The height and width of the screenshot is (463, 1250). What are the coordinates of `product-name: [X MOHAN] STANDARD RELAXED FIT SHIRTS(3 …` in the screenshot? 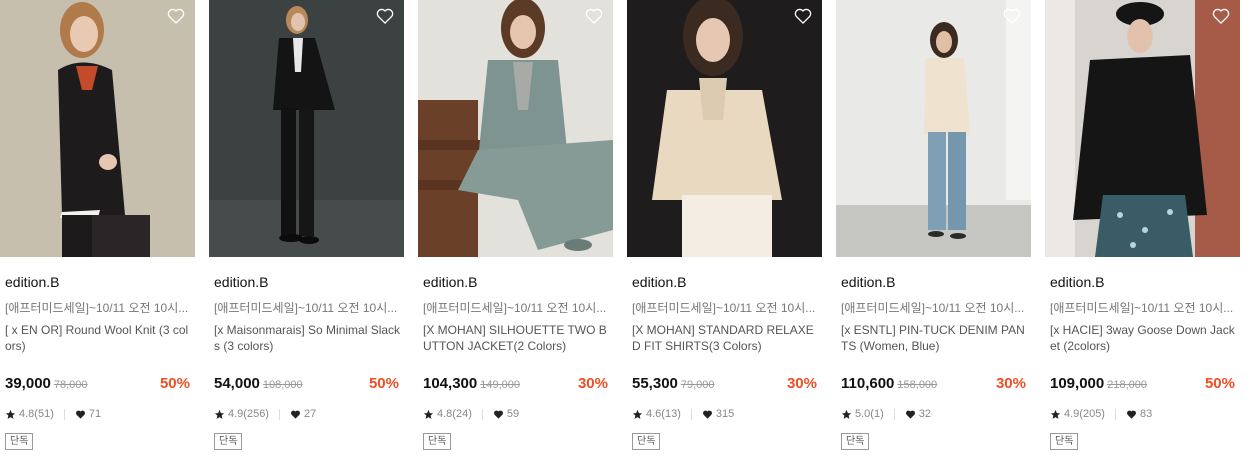 It's located at (726, 338).